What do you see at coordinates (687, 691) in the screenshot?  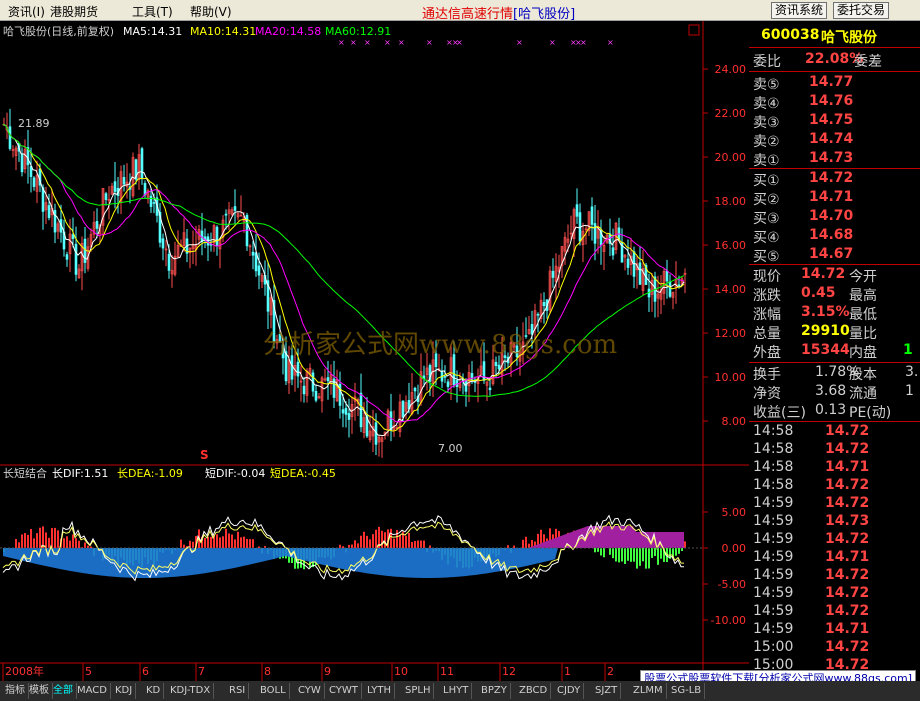 I see `tab-sg-lb: SG-LB` at bounding box center [687, 691].